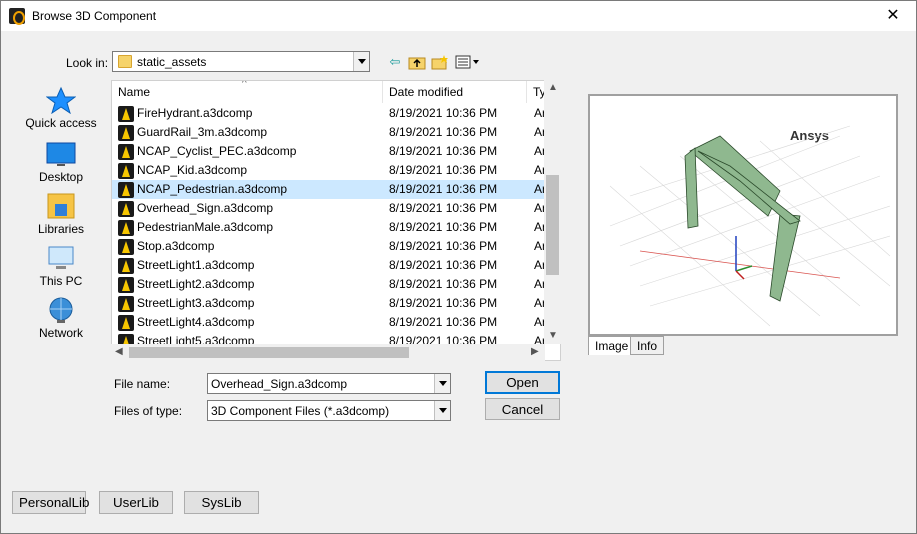  Describe the element at coordinates (172, 62) in the screenshot. I see `look-in-value: static_assets` at that location.